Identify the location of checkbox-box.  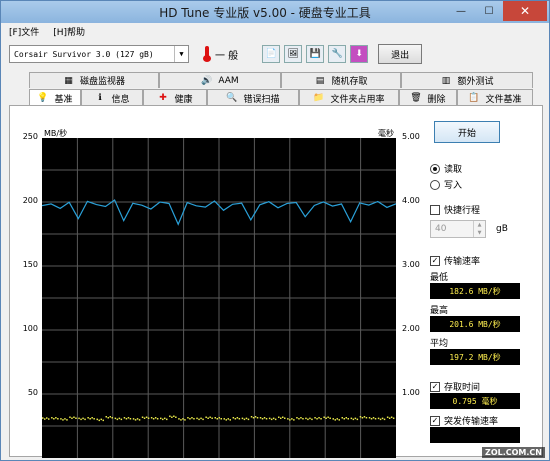
(435, 209).